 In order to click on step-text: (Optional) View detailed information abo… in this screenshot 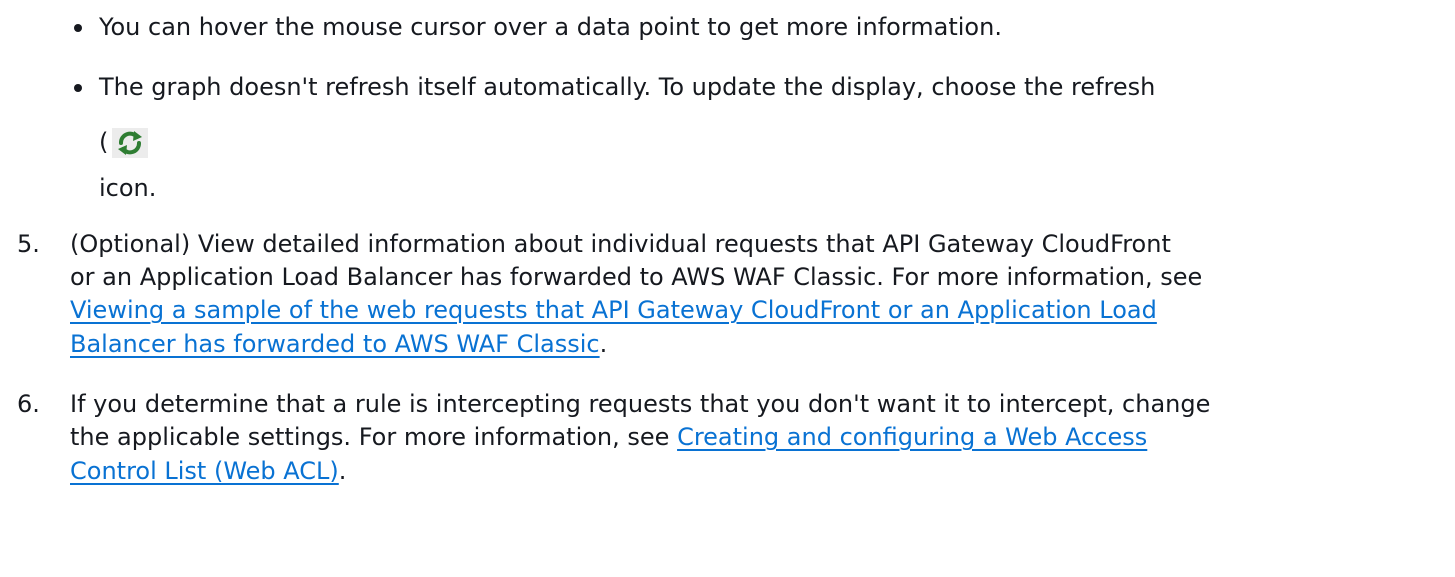, I will do `click(620, 244)`.